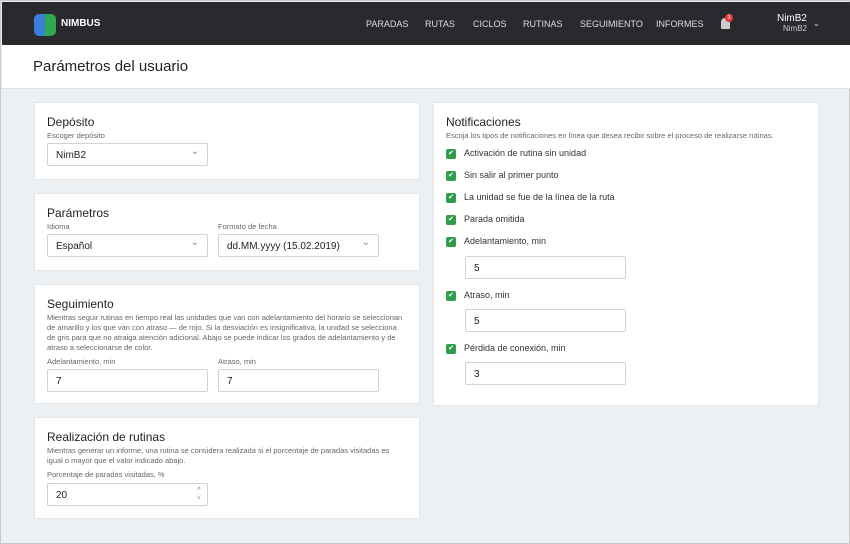  I want to click on notif-perdida-input: 3, so click(545, 373).